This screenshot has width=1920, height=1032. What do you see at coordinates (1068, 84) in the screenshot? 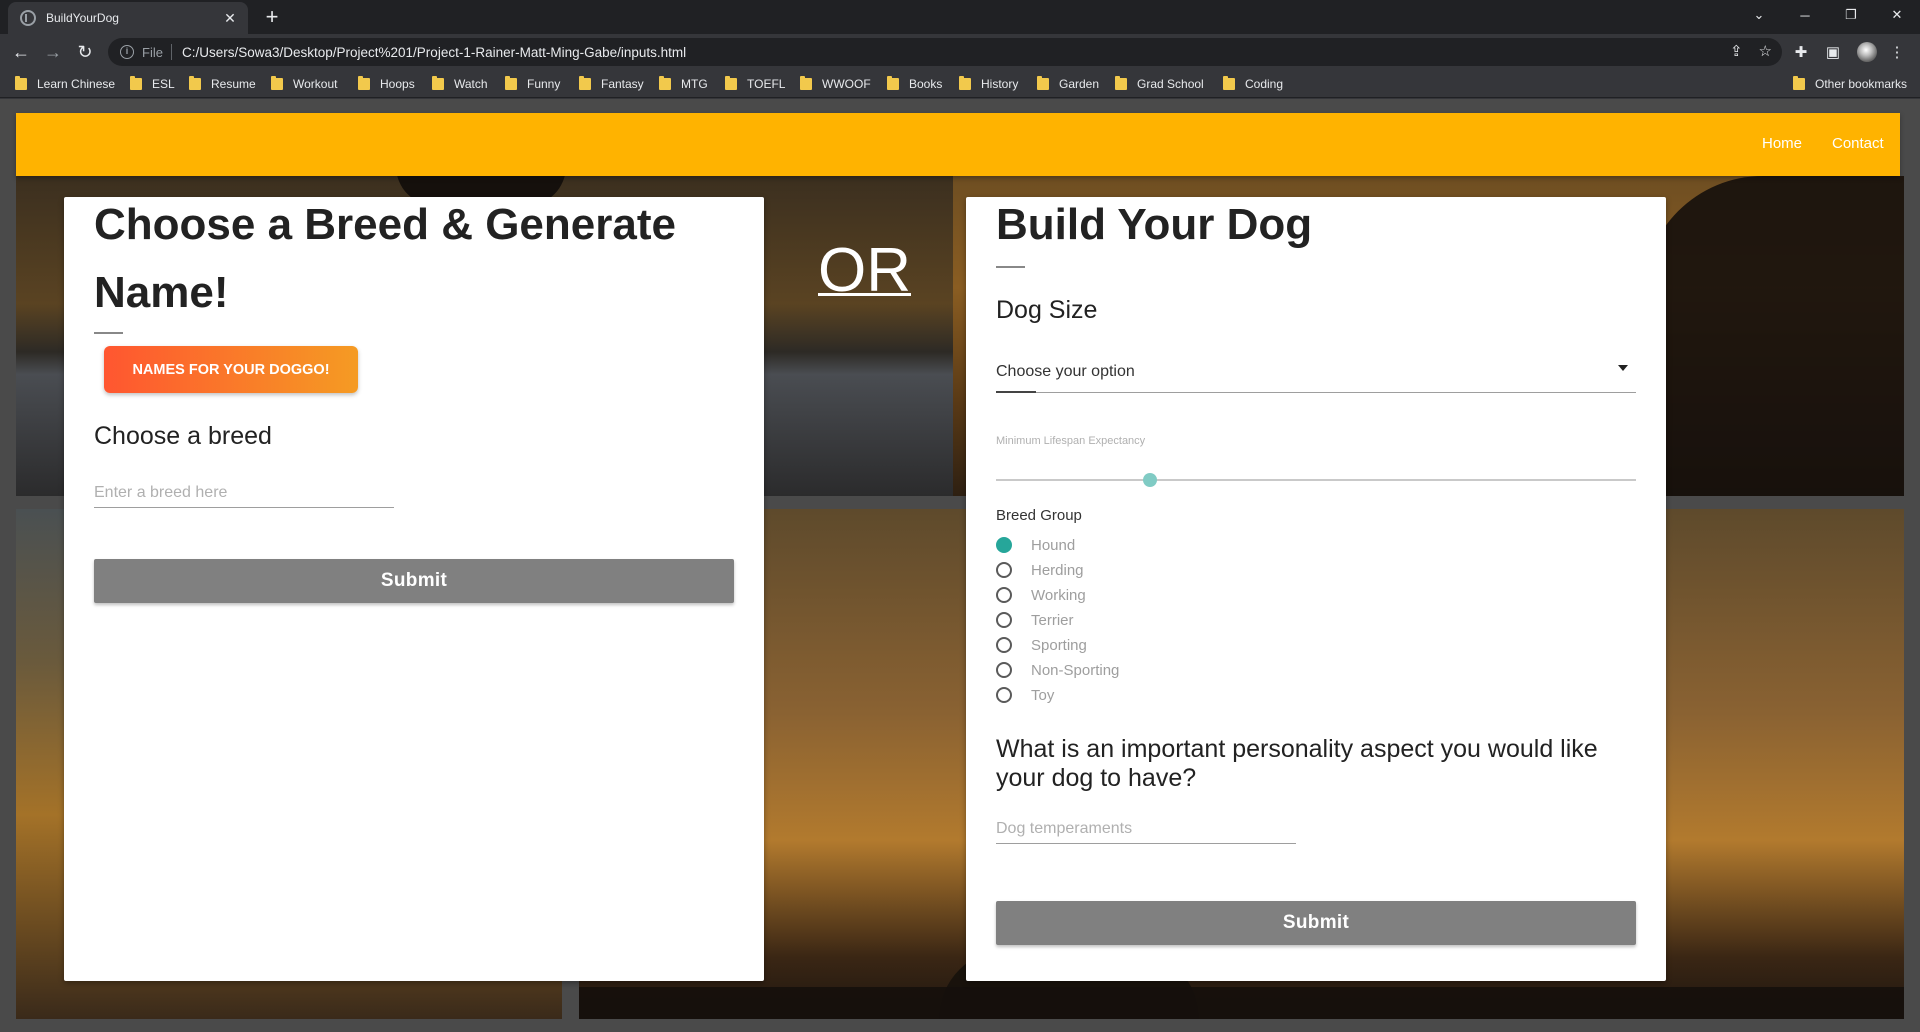
I see `bookmark-item: Garden` at bounding box center [1068, 84].